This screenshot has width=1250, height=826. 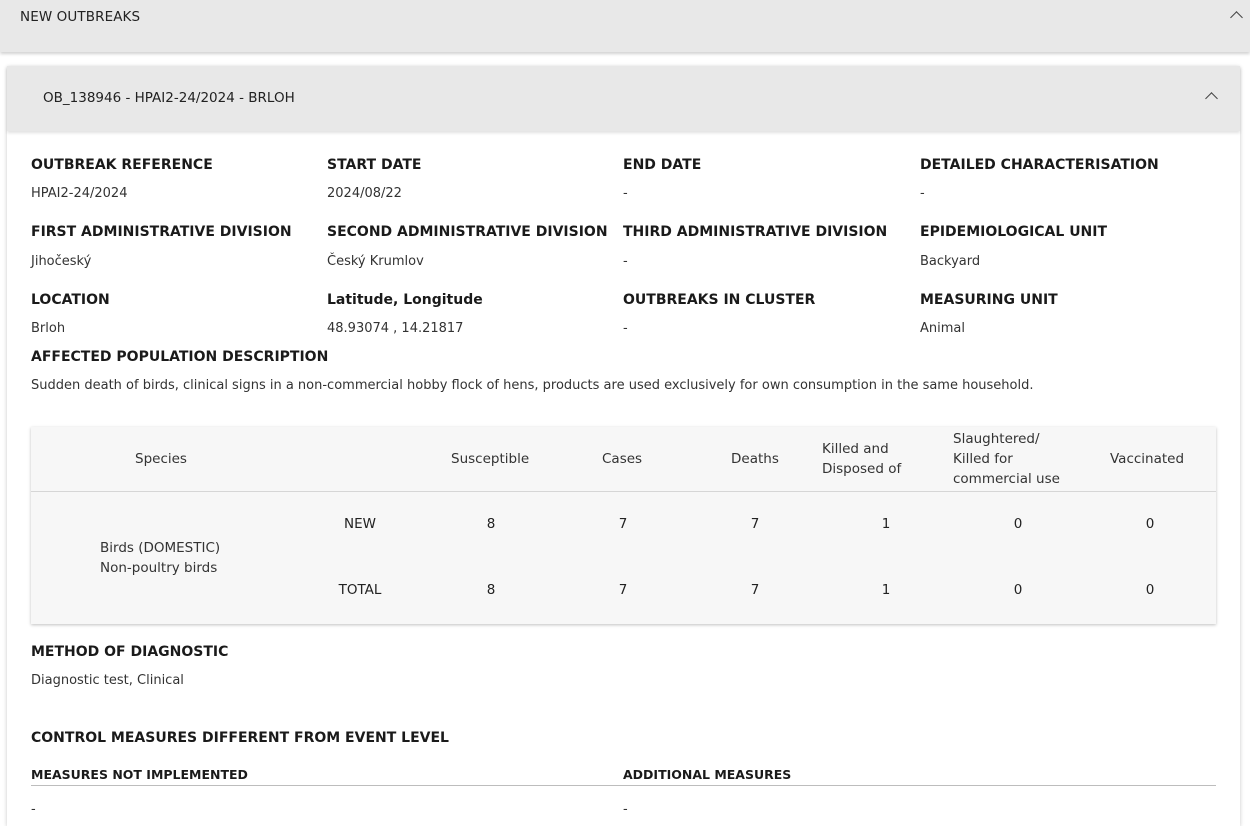 I want to click on detailed-characterisation-value: -, so click(x=922, y=193).